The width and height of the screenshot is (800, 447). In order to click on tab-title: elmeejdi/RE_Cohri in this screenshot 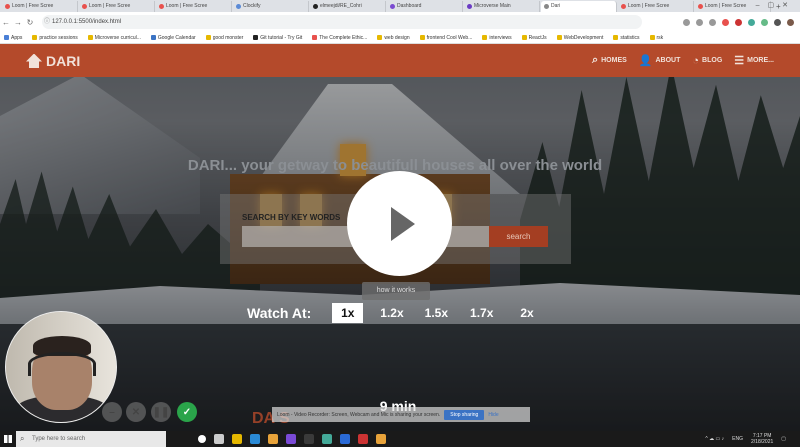, I will do `click(341, 6)`.